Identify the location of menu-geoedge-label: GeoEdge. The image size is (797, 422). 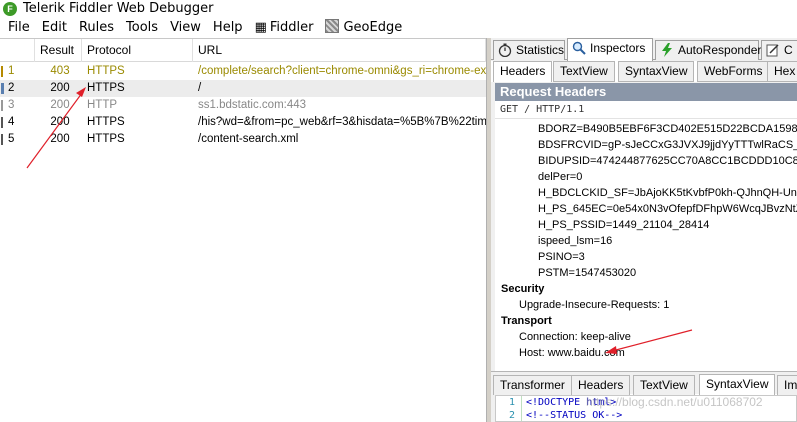
(373, 27).